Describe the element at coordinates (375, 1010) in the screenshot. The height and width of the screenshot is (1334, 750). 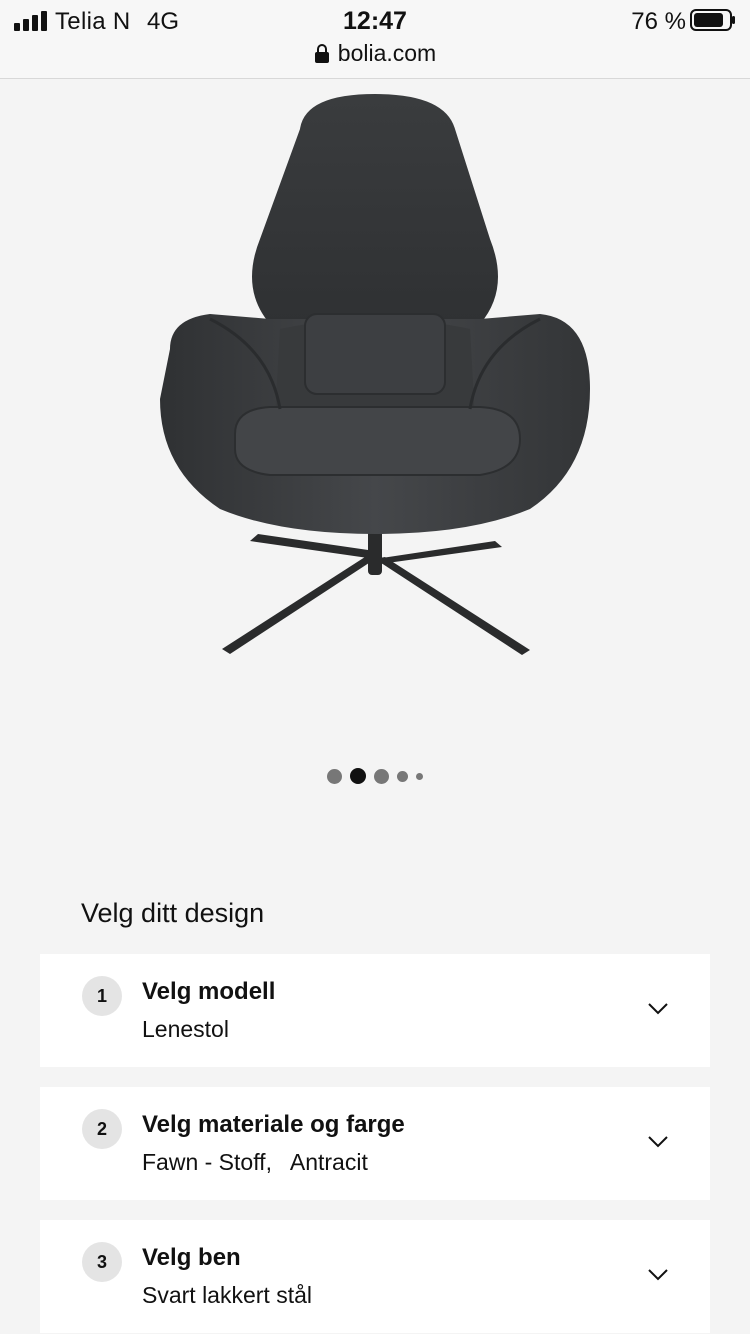
I see `step-model-accordion: 1 Velg modell Lenestol` at that location.